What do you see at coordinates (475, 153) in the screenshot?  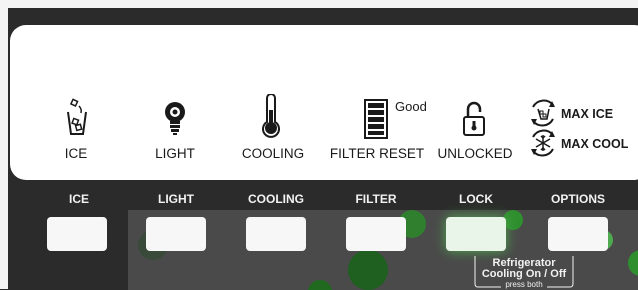 I see `unlocked-status-label: UNLOCKED` at bounding box center [475, 153].